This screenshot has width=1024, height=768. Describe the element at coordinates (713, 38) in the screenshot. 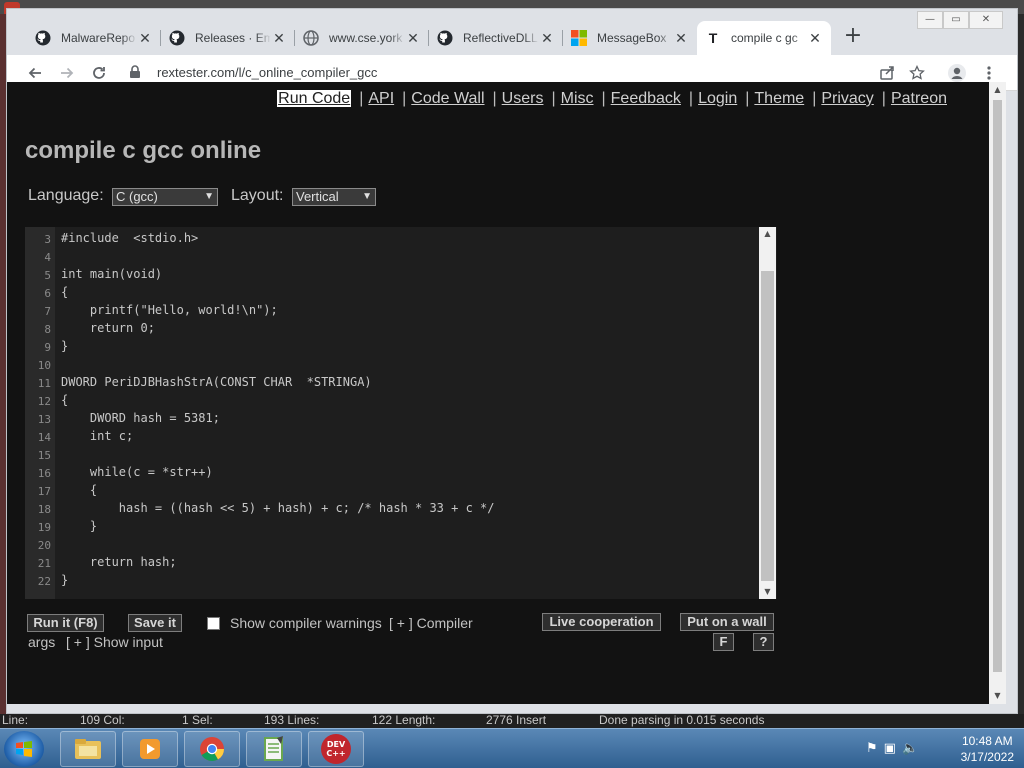

I see `t-icon: T` at that location.